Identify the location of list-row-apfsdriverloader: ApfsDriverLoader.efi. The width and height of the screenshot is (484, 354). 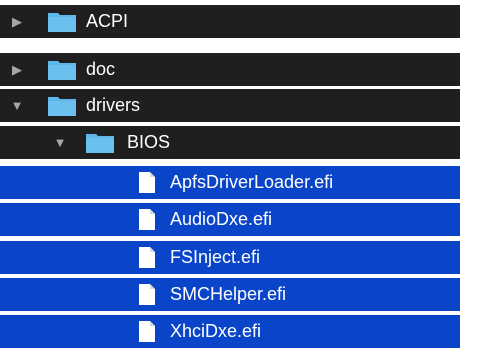
(230, 182).